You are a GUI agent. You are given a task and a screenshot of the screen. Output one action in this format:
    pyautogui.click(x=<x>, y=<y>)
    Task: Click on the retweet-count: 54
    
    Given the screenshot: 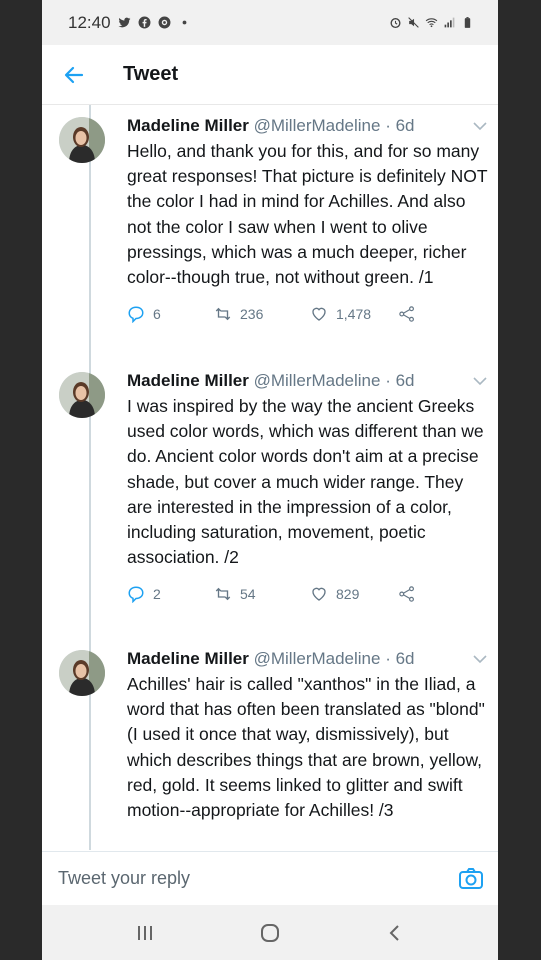 What is the action you would take?
    pyautogui.click(x=248, y=594)
    